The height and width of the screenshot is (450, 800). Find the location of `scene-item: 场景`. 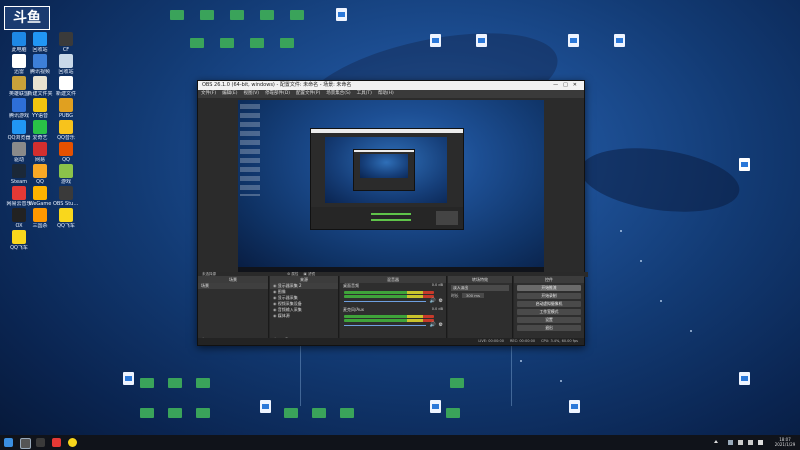

scene-item: 场景 is located at coordinates (233, 286).